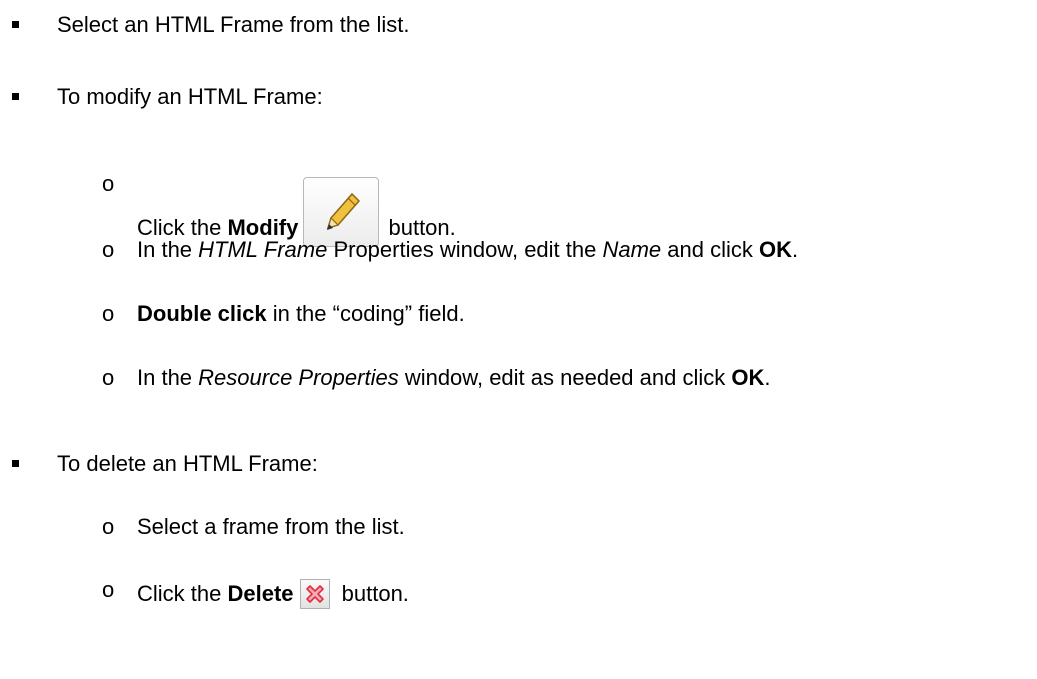  Describe the element at coordinates (233, 24) in the screenshot. I see `item-text: Select an HTML Frame from the list.` at that location.